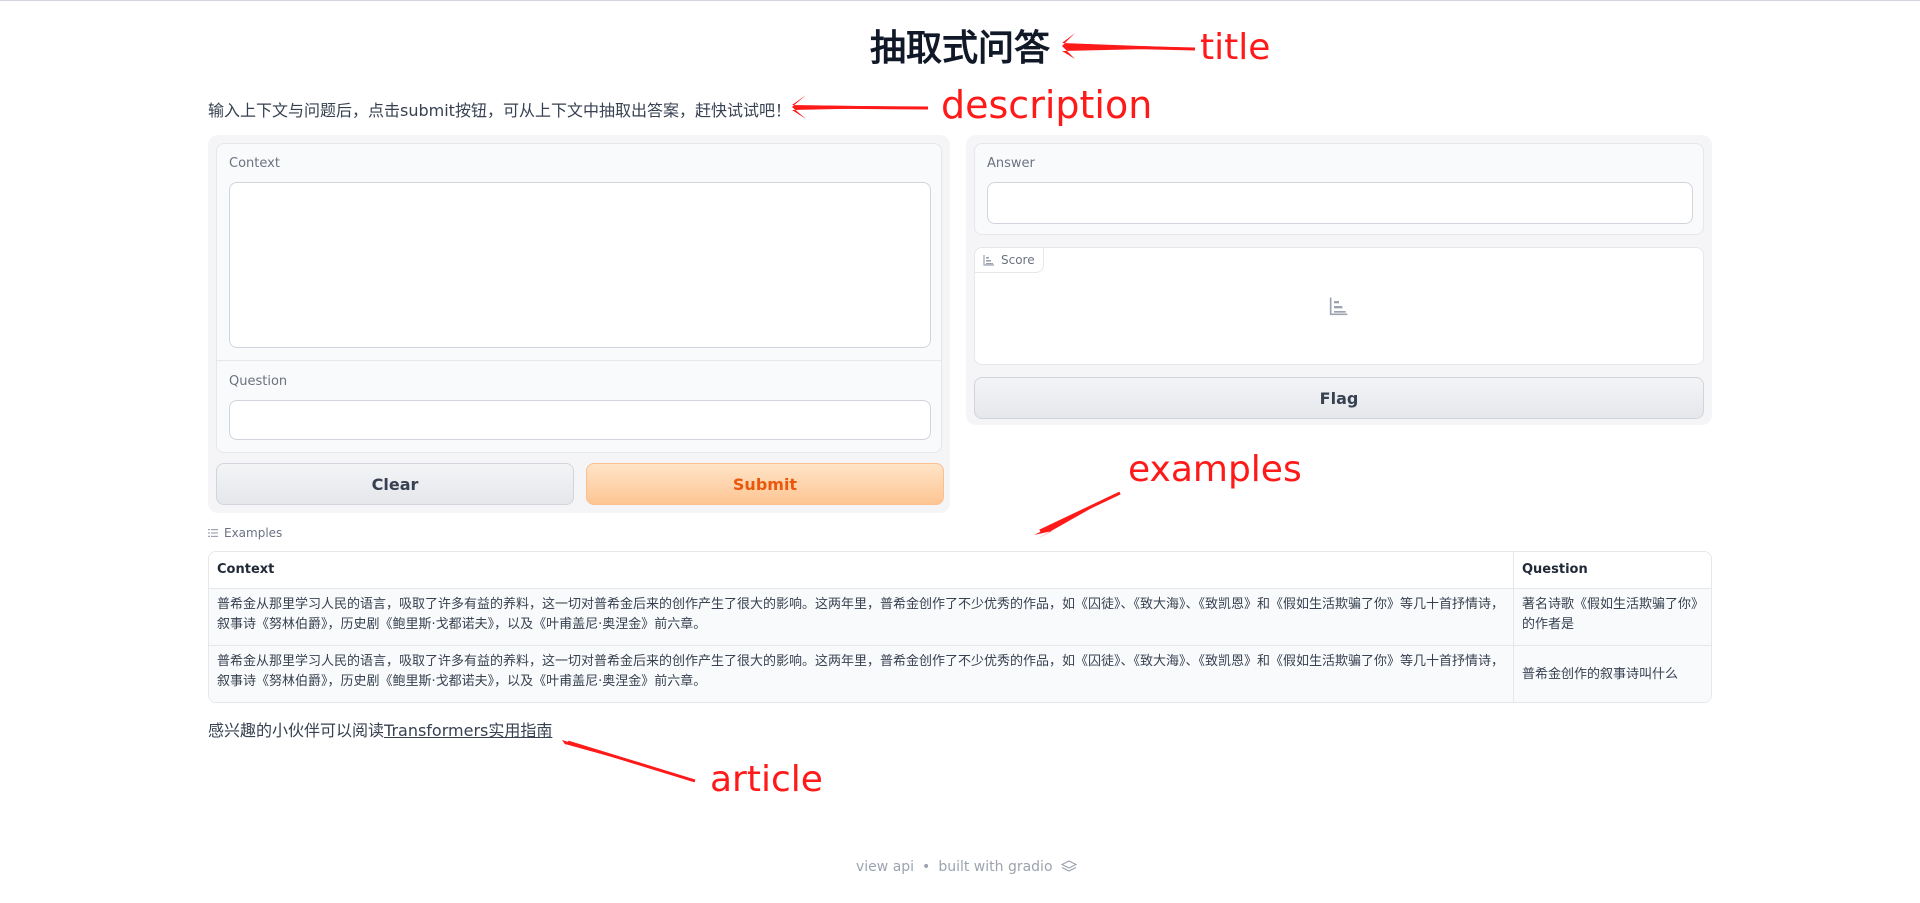  What do you see at coordinates (1215, 469) in the screenshot?
I see `examples-annotation: examples` at bounding box center [1215, 469].